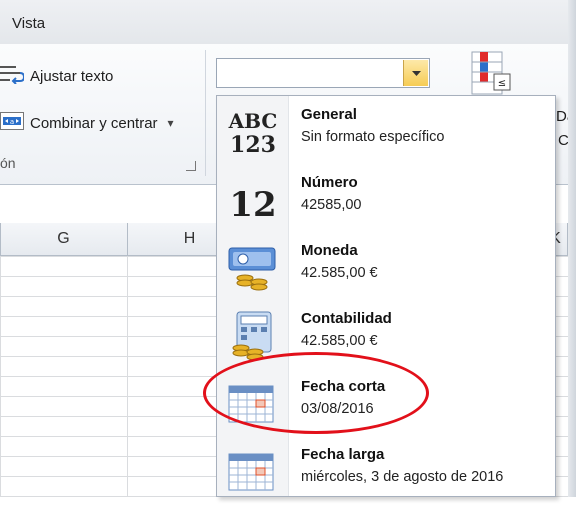  What do you see at coordinates (253, 267) in the screenshot?
I see `currency-icon` at bounding box center [253, 267].